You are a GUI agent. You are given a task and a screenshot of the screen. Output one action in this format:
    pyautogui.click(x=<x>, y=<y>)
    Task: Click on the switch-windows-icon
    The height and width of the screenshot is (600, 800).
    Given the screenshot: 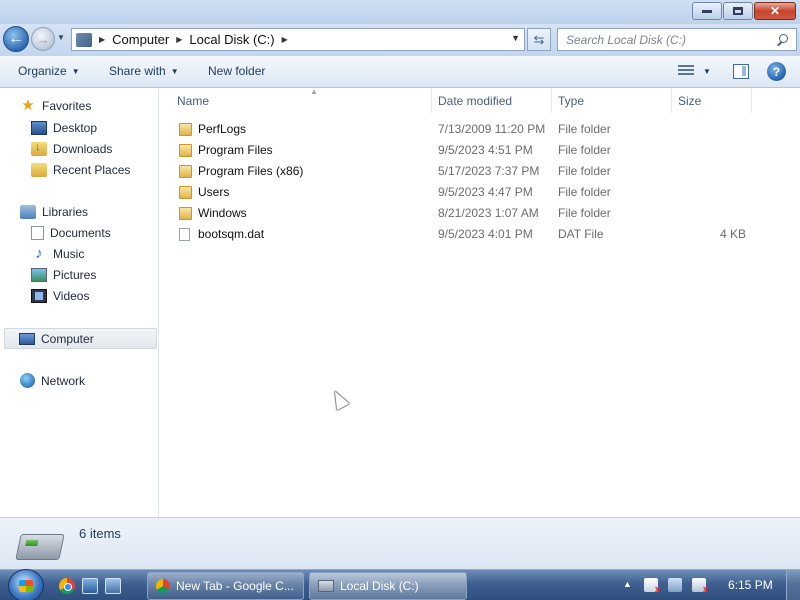 What is the action you would take?
    pyautogui.click(x=113, y=586)
    